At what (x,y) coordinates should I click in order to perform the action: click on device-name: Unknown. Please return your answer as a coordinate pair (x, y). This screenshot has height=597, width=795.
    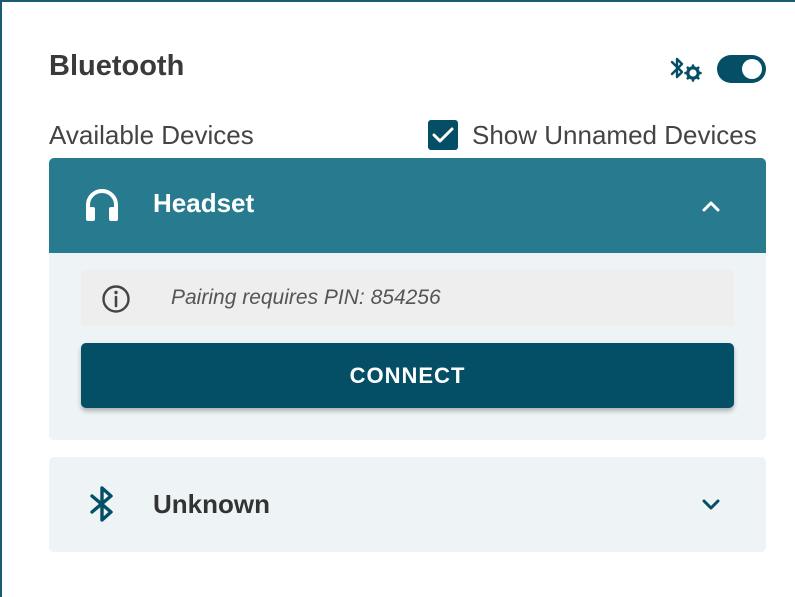
    Looking at the image, I should click on (211, 504).